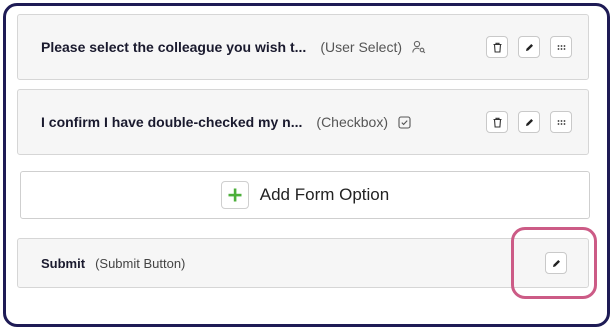  What do you see at coordinates (314, 263) in the screenshot?
I see `submit-row: Submit (Submit Button)` at bounding box center [314, 263].